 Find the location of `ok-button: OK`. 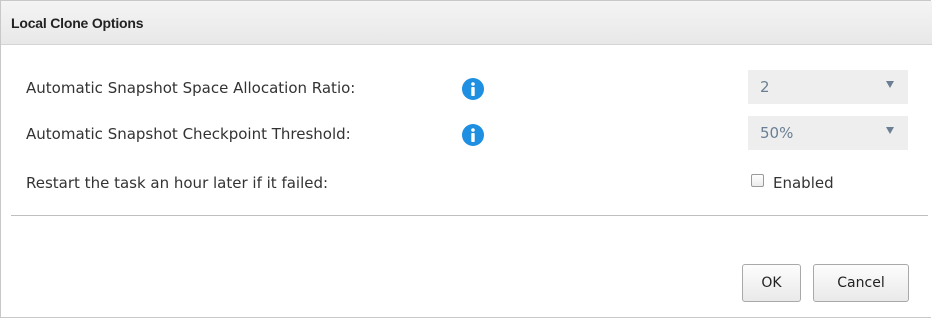

ok-button: OK is located at coordinates (771, 283).